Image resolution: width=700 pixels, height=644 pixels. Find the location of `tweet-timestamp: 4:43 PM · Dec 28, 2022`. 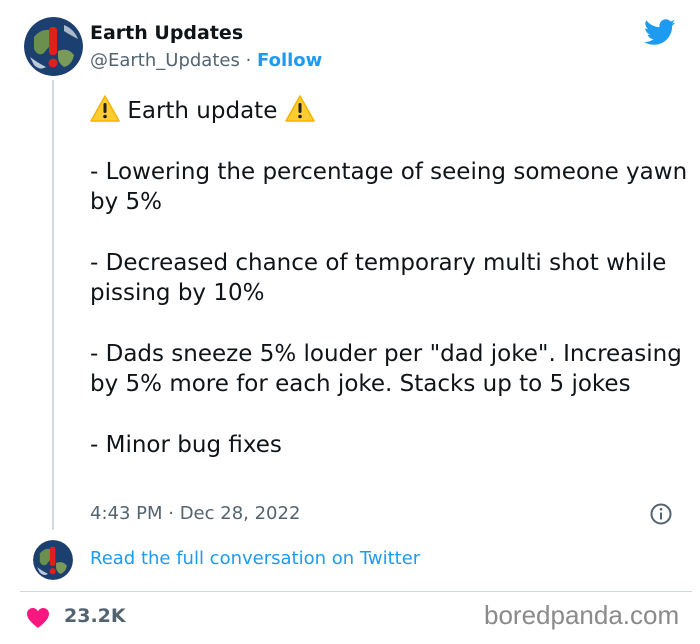

tweet-timestamp: 4:43 PM · Dec 28, 2022 is located at coordinates (195, 513).